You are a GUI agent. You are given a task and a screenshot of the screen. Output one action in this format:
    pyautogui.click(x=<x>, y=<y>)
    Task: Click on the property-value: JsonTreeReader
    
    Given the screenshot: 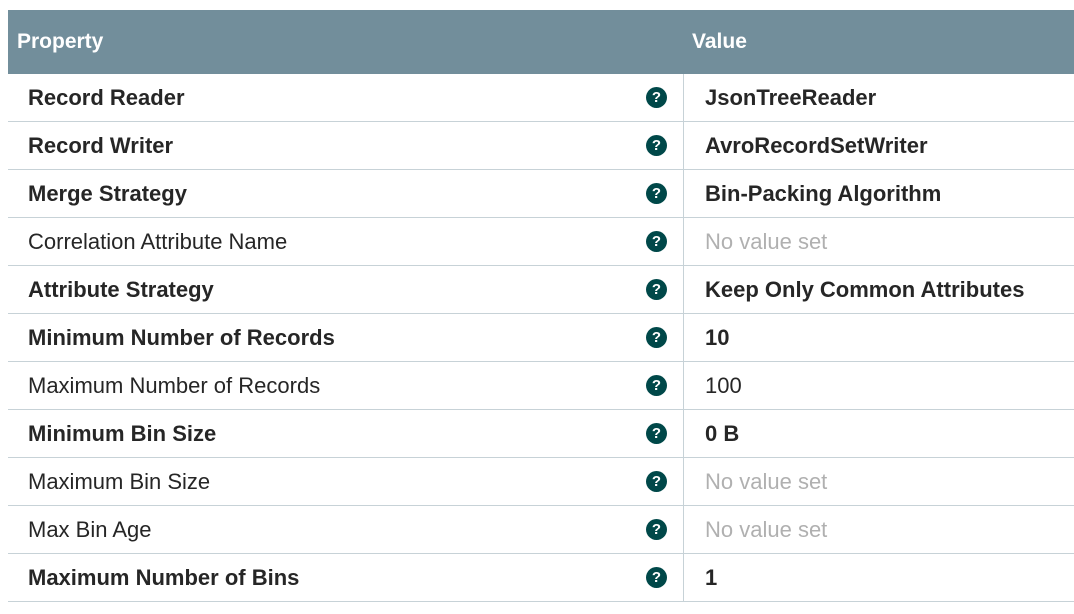 What is the action you would take?
    pyautogui.click(x=791, y=97)
    